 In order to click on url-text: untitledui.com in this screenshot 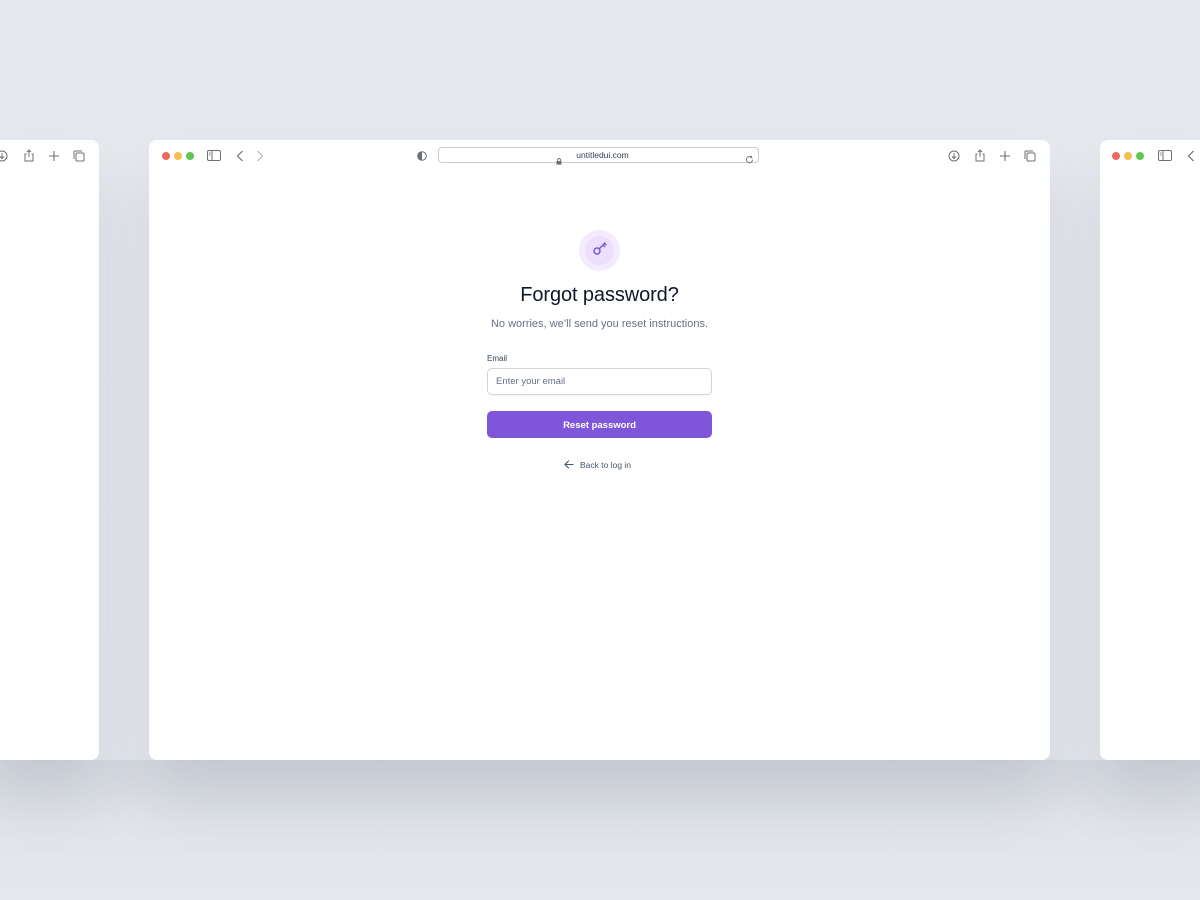, I will do `click(602, 155)`.